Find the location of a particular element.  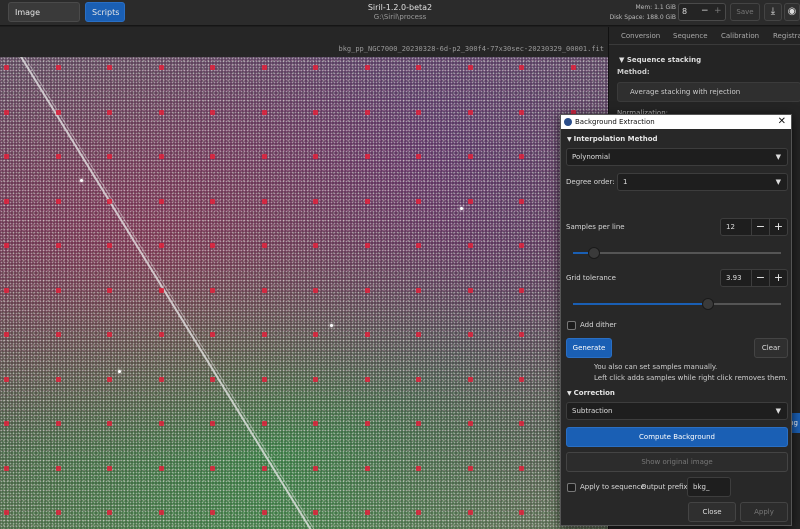

grid-tolerance-slider is located at coordinates (677, 304).